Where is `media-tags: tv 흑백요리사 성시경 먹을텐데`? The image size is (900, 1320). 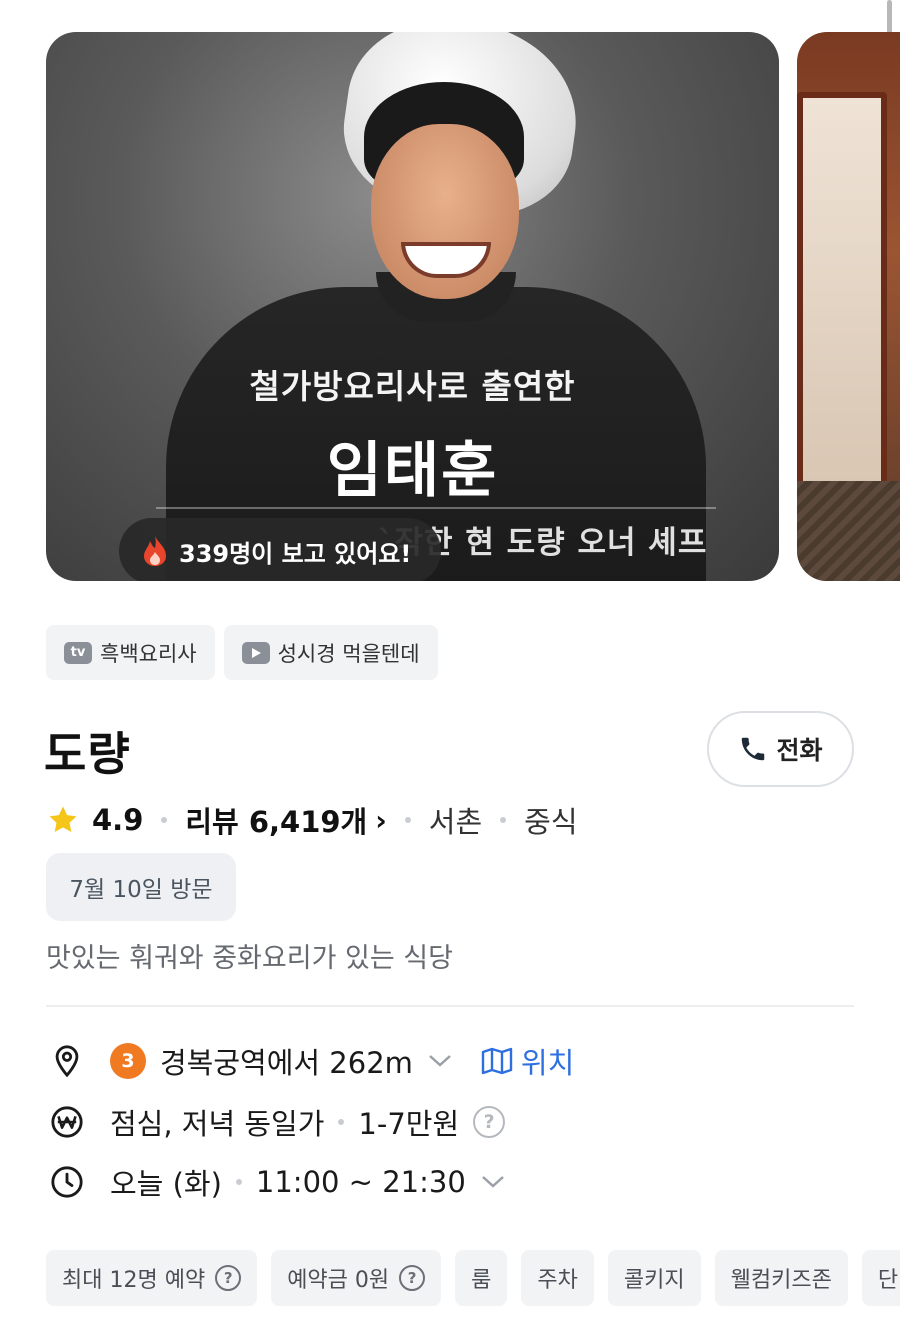
media-tags: tv 흑백요리사 성시경 먹을텐데 is located at coordinates (242, 652).